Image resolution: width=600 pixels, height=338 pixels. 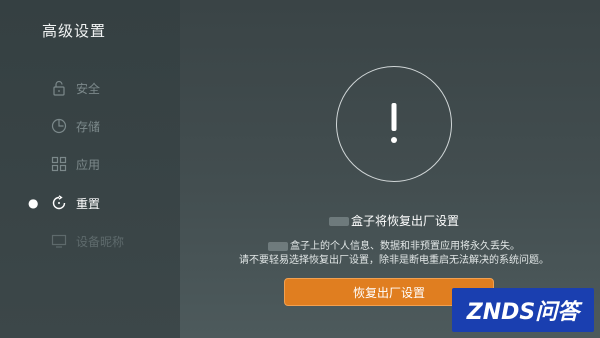 I want to click on reset-description-line-1: 盒子上的个人信息、数据和非预置应用将永久丢失。, so click(x=390, y=244).